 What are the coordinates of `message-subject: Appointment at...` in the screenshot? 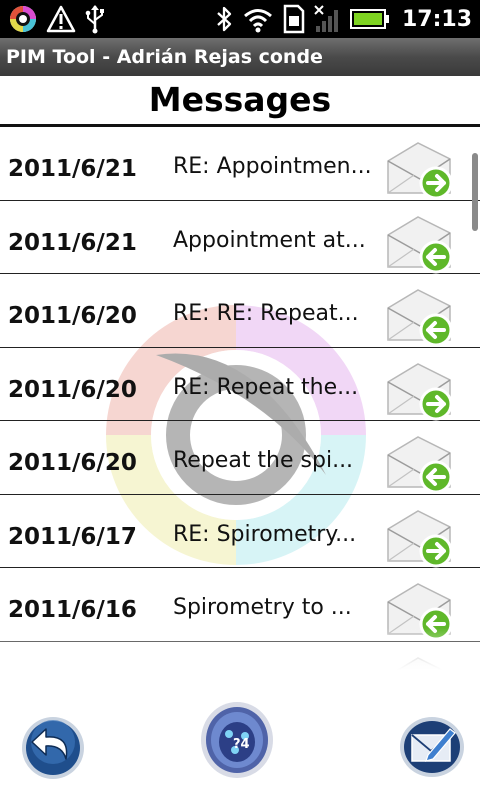 It's located at (269, 240).